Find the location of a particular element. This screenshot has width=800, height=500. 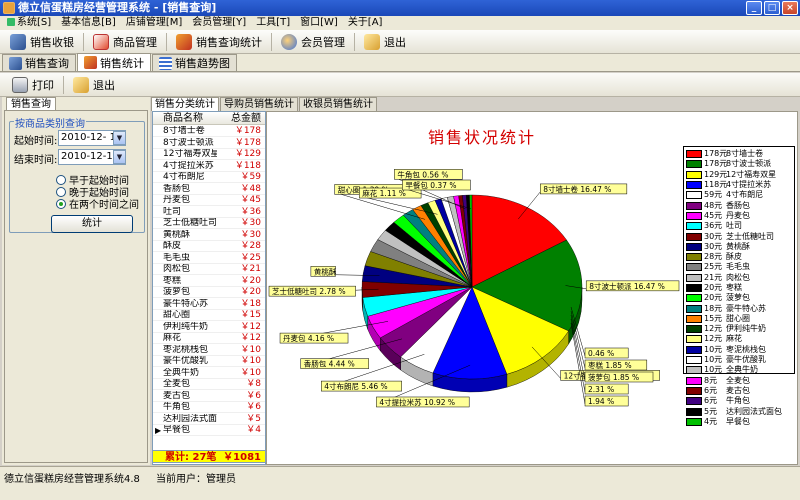

print-button: 打印 is located at coordinates (33, 85).